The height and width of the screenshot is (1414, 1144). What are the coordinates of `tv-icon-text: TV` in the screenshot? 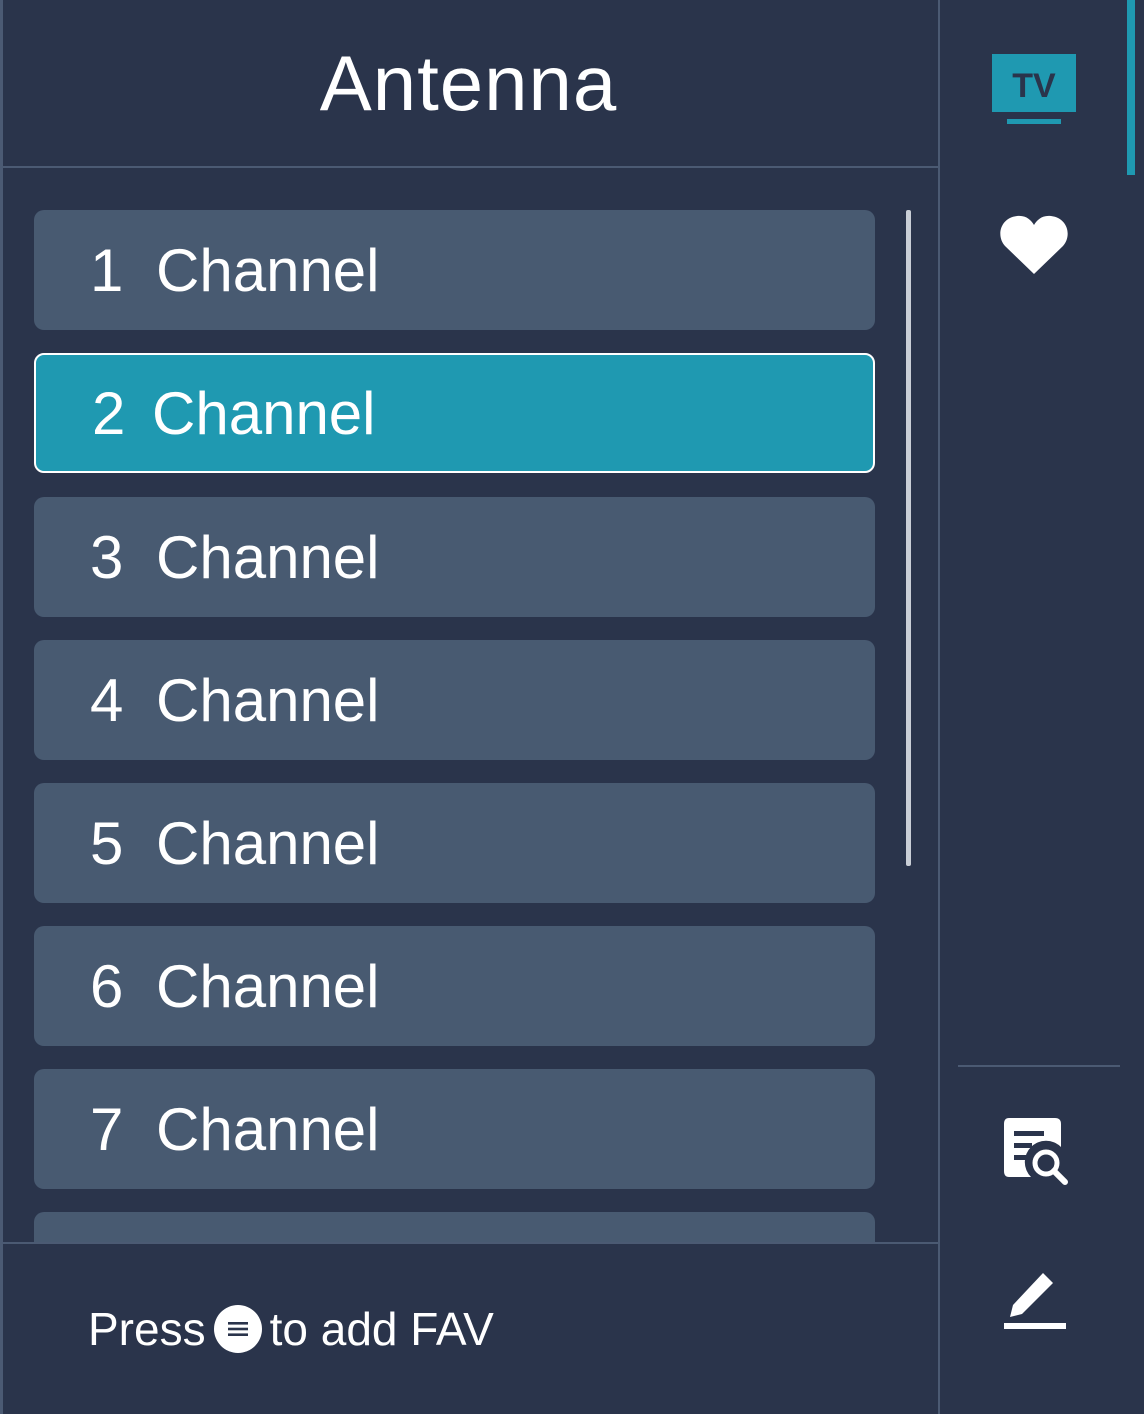 It's located at (1034, 86).